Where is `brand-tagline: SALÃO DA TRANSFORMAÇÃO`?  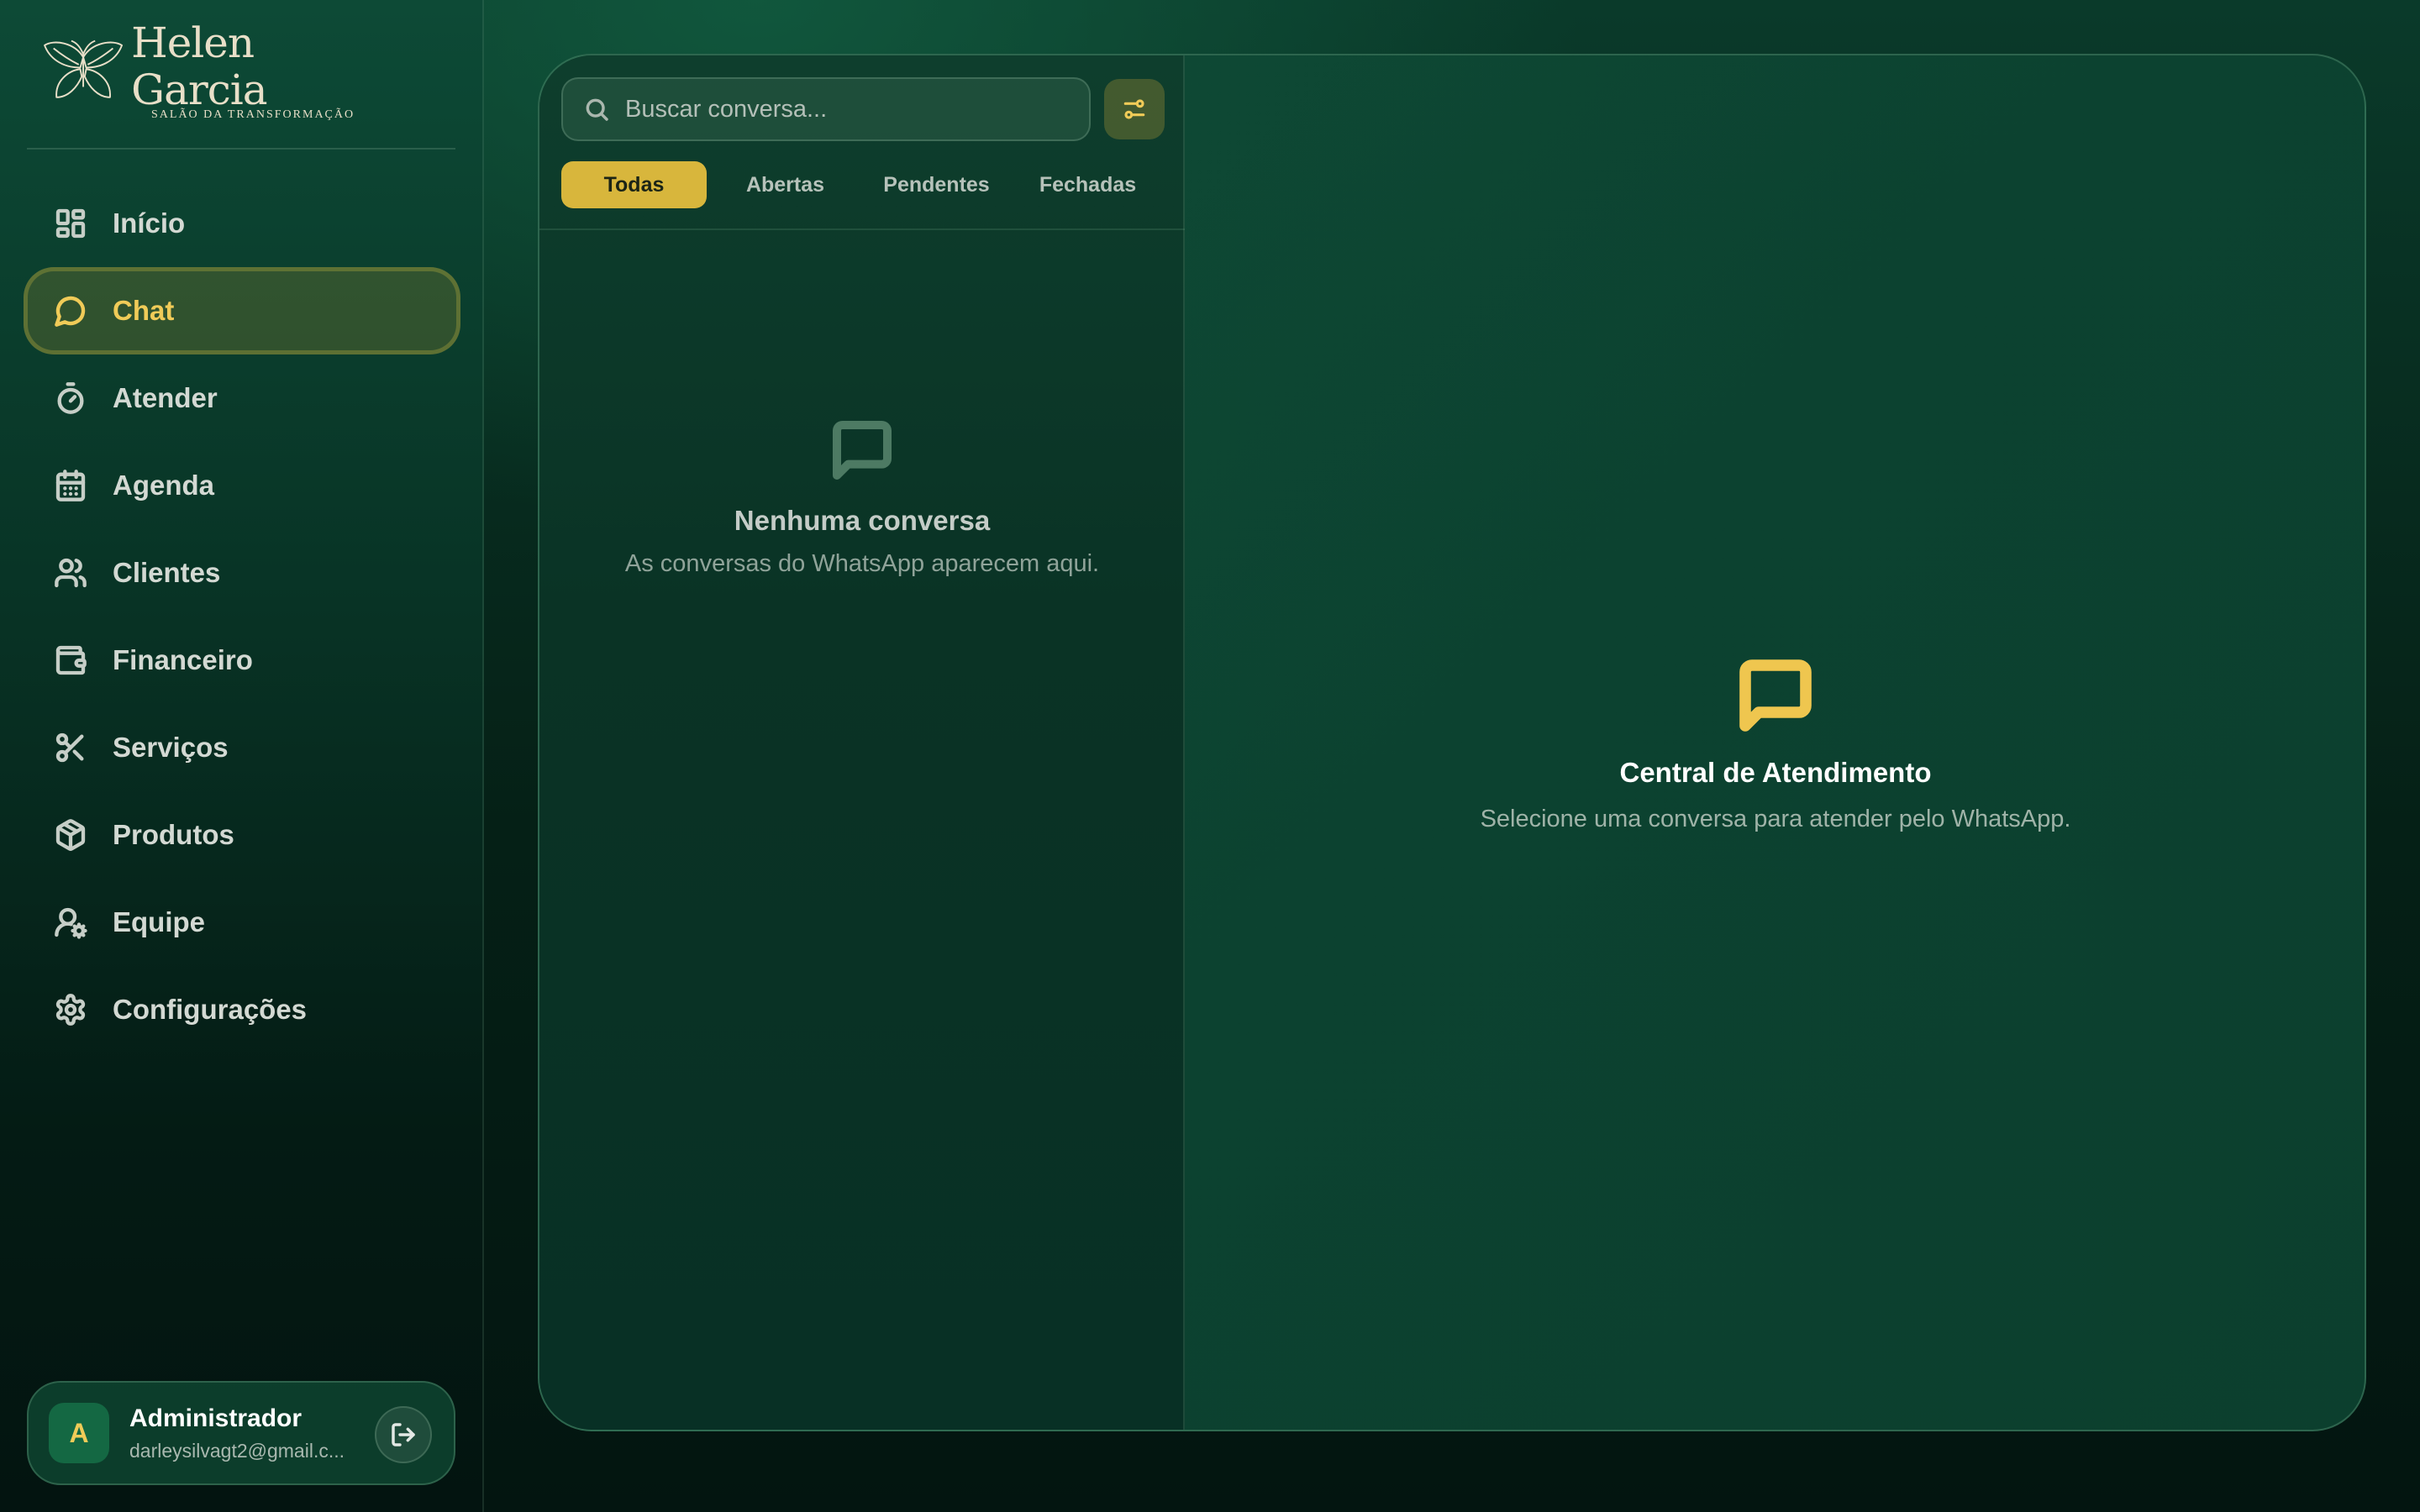 brand-tagline: SALÃO DA TRANSFORMAÇÃO is located at coordinates (253, 114).